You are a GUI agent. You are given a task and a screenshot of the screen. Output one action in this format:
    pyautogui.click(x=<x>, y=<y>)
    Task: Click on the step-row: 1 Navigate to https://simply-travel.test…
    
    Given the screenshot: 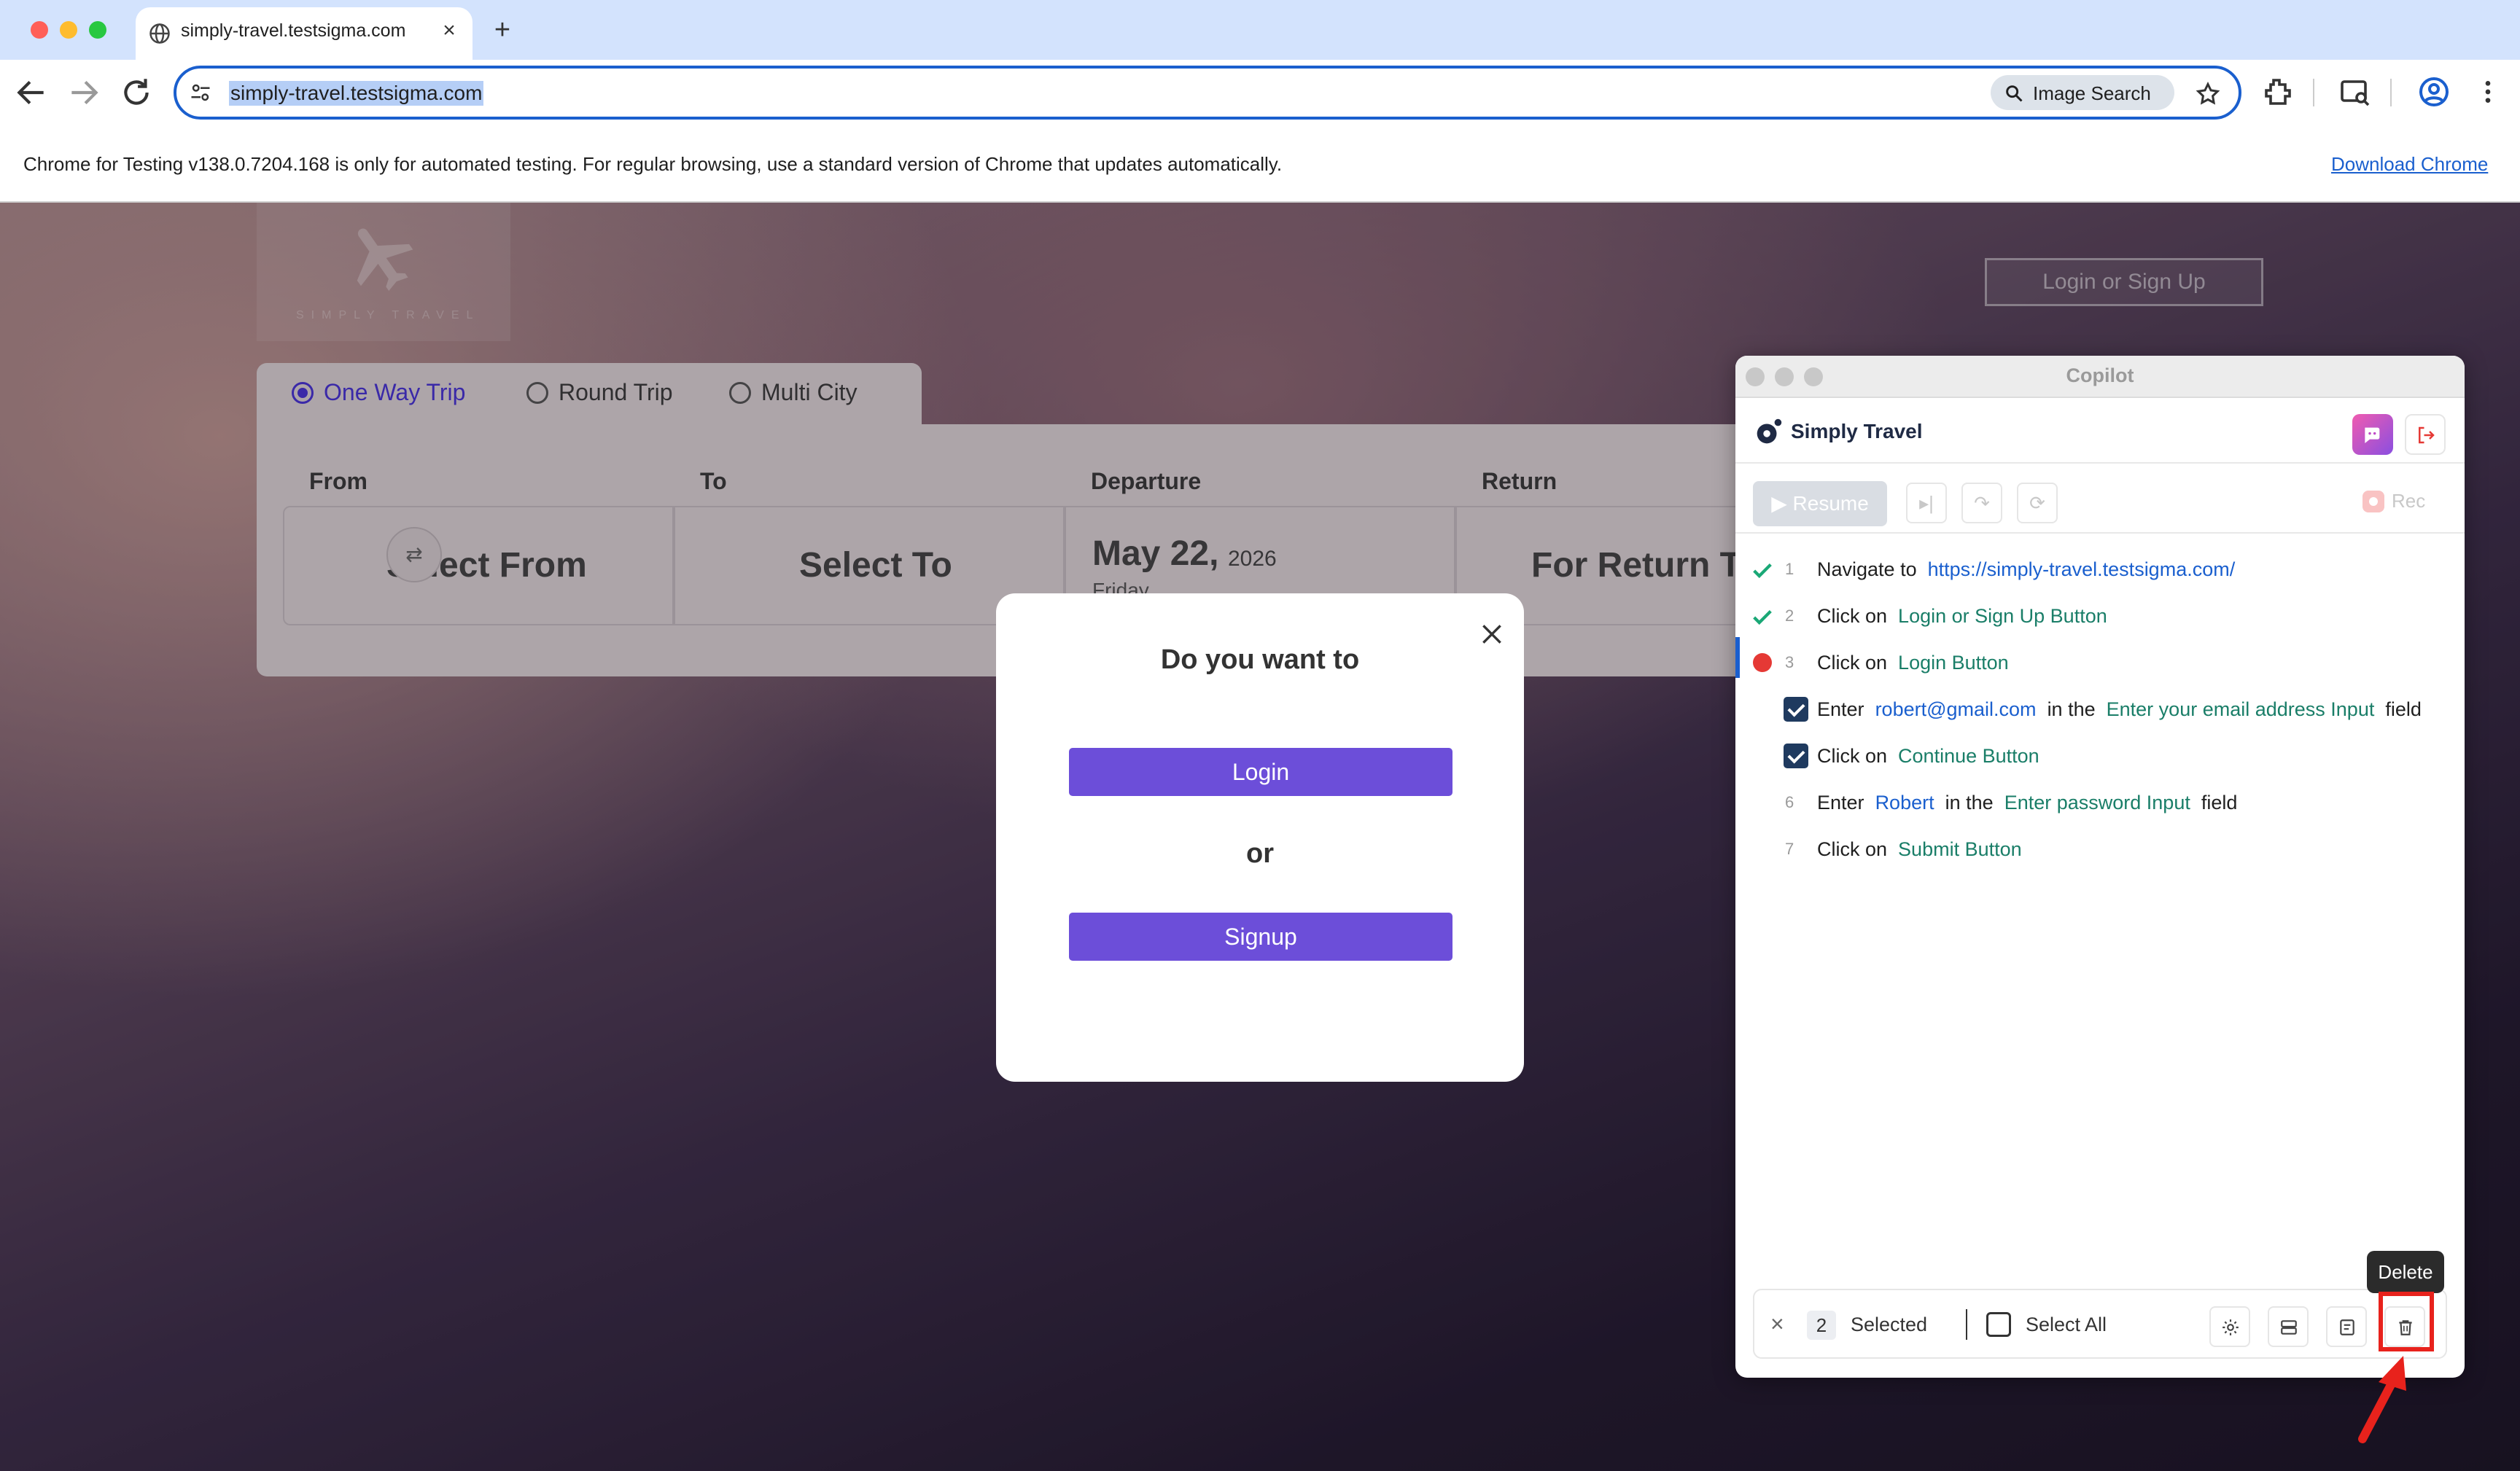 What is the action you would take?
    pyautogui.click(x=2100, y=570)
    